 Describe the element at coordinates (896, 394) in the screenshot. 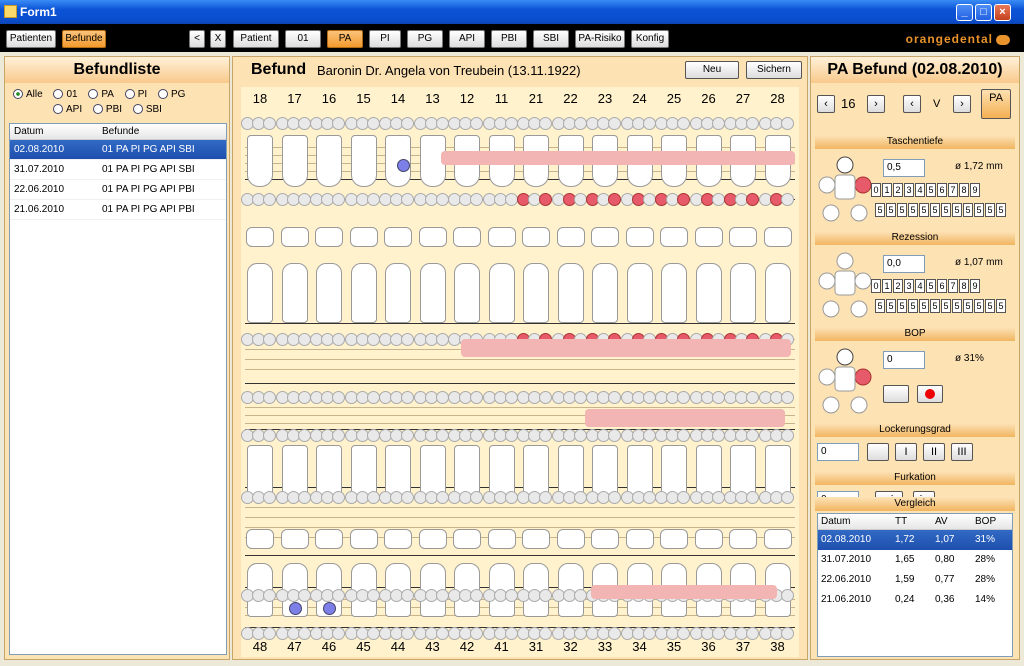

I see `bop-no-button` at that location.